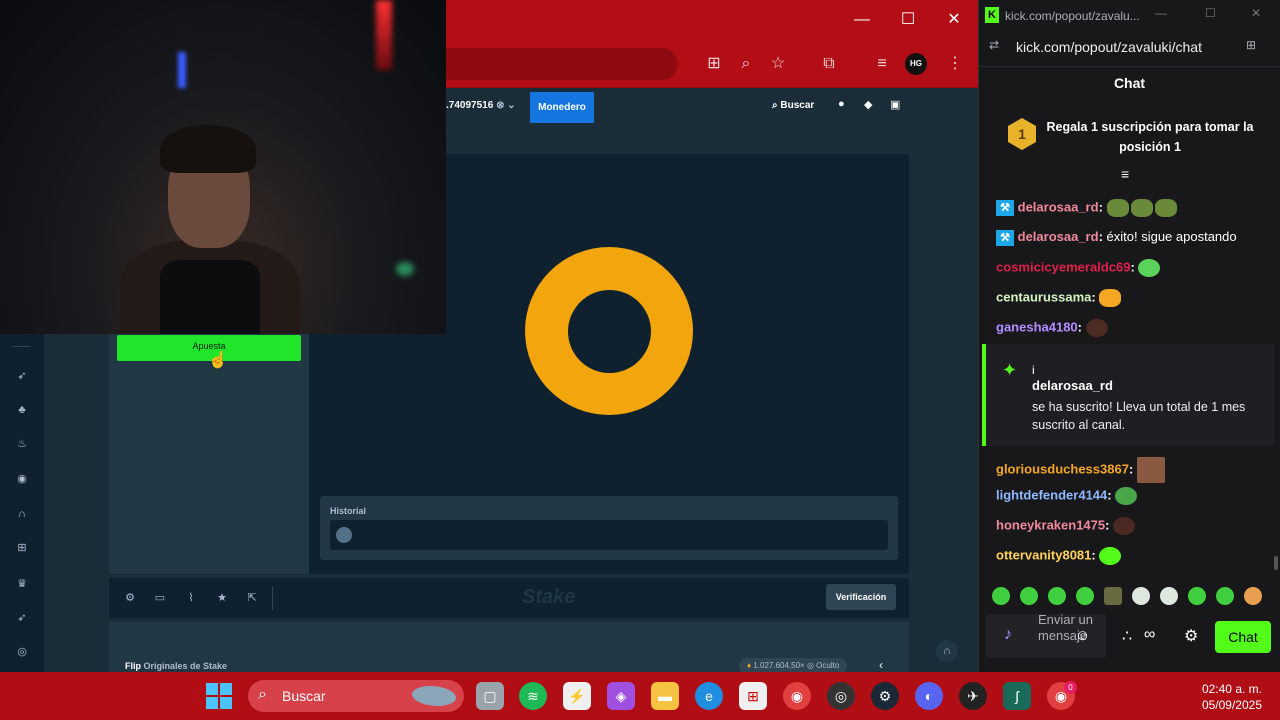 Image resolution: width=1280 pixels, height=720 pixels. I want to click on fire-icon: ♨, so click(22, 444).